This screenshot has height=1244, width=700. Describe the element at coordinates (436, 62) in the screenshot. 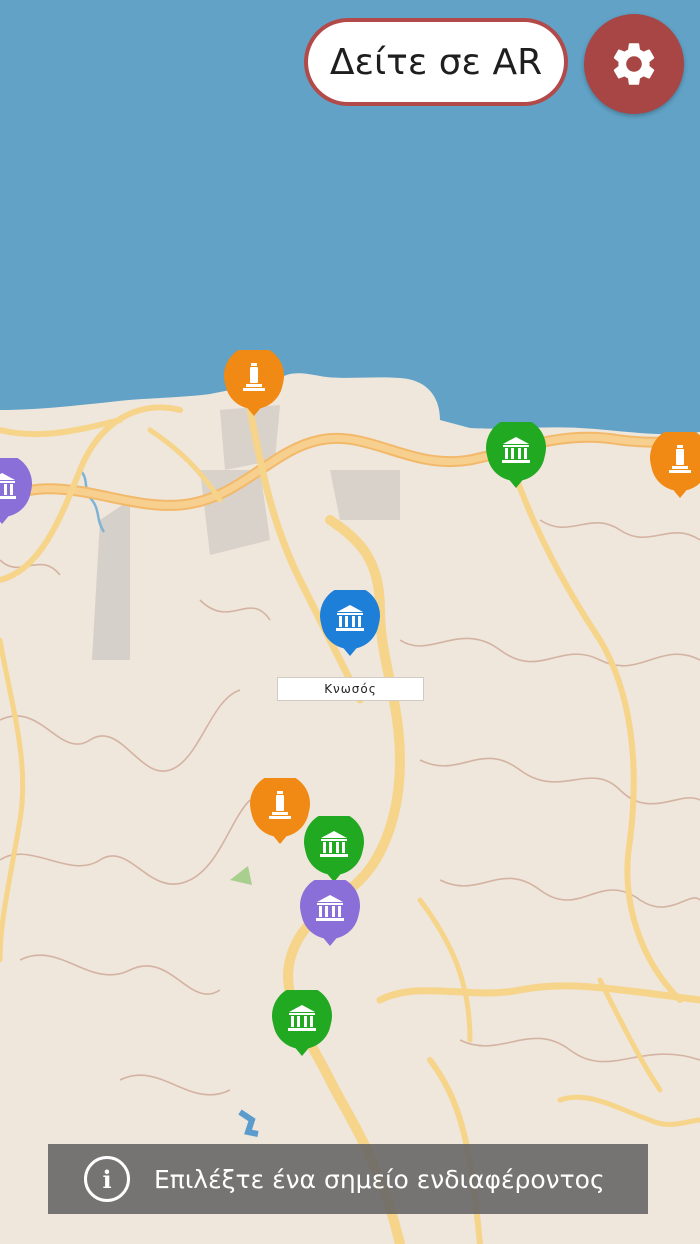

I see `view-in-ar-button: Δείτε σε AR` at that location.